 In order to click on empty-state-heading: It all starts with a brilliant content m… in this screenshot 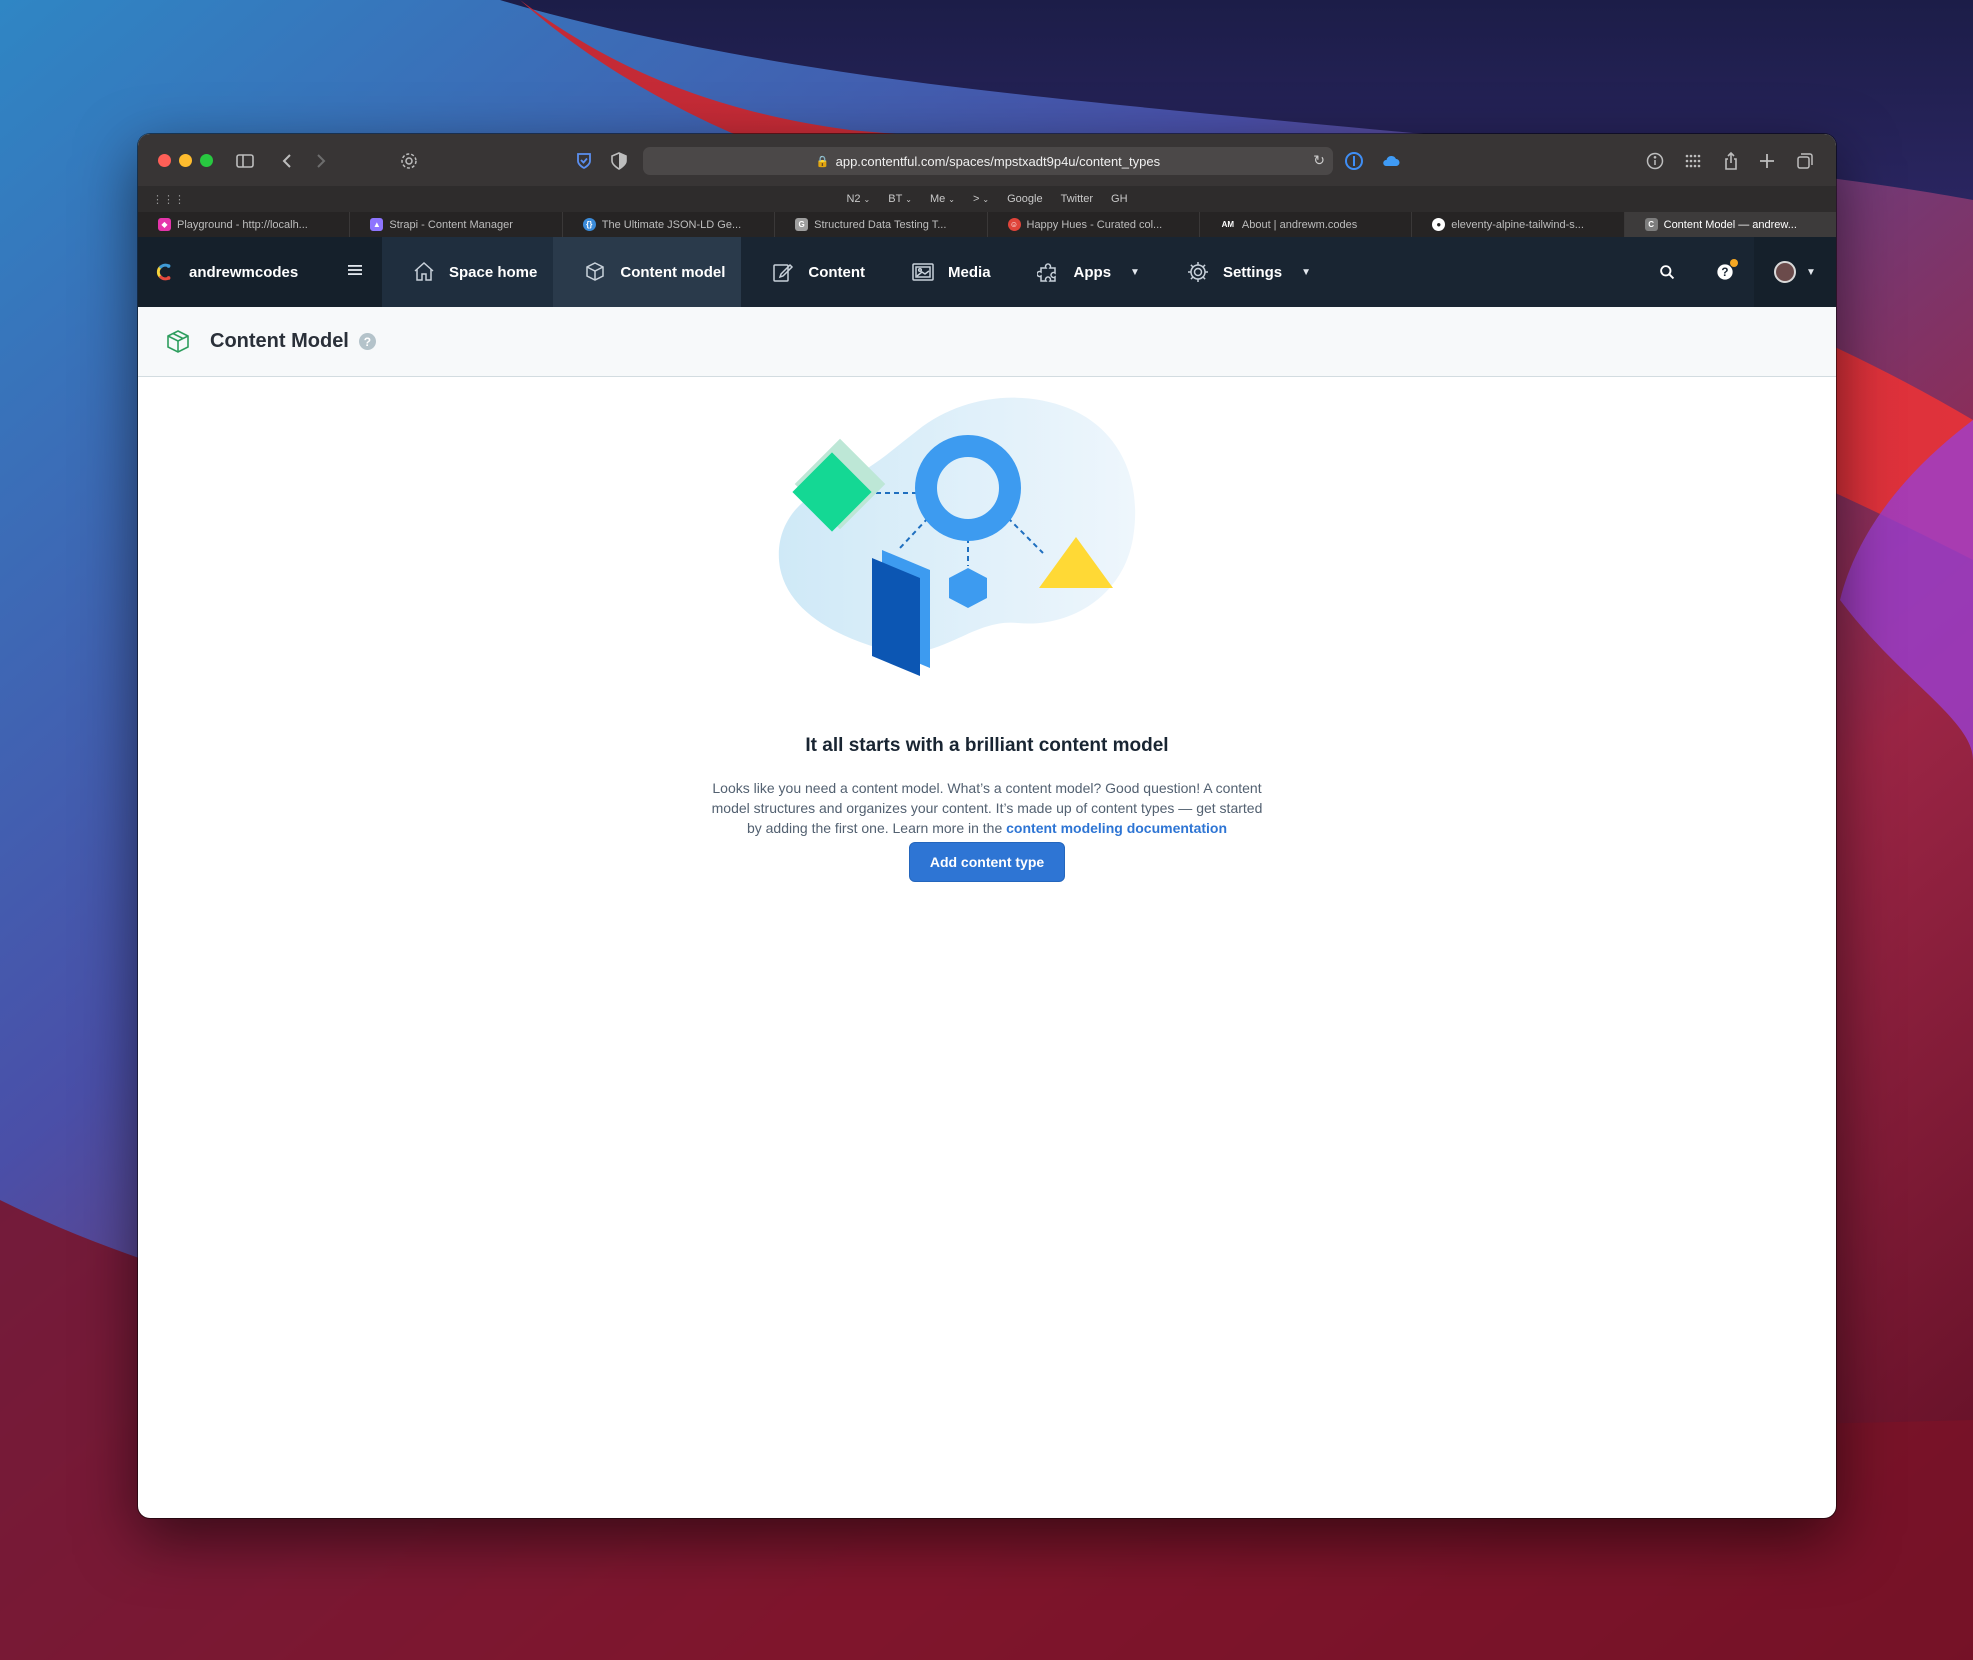, I will do `click(987, 745)`.